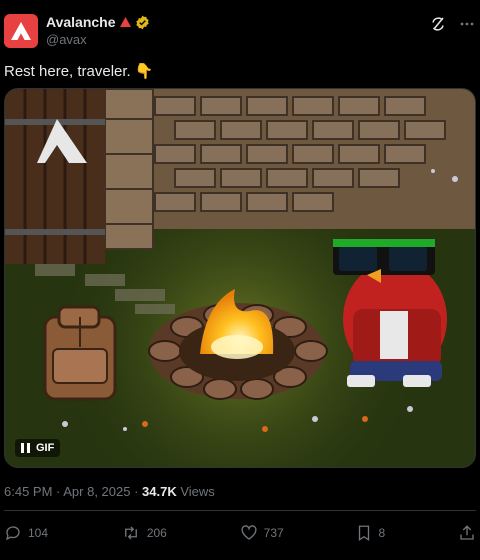 This screenshot has height=560, width=480. I want to click on bookmark-button: 8, so click(370, 533).